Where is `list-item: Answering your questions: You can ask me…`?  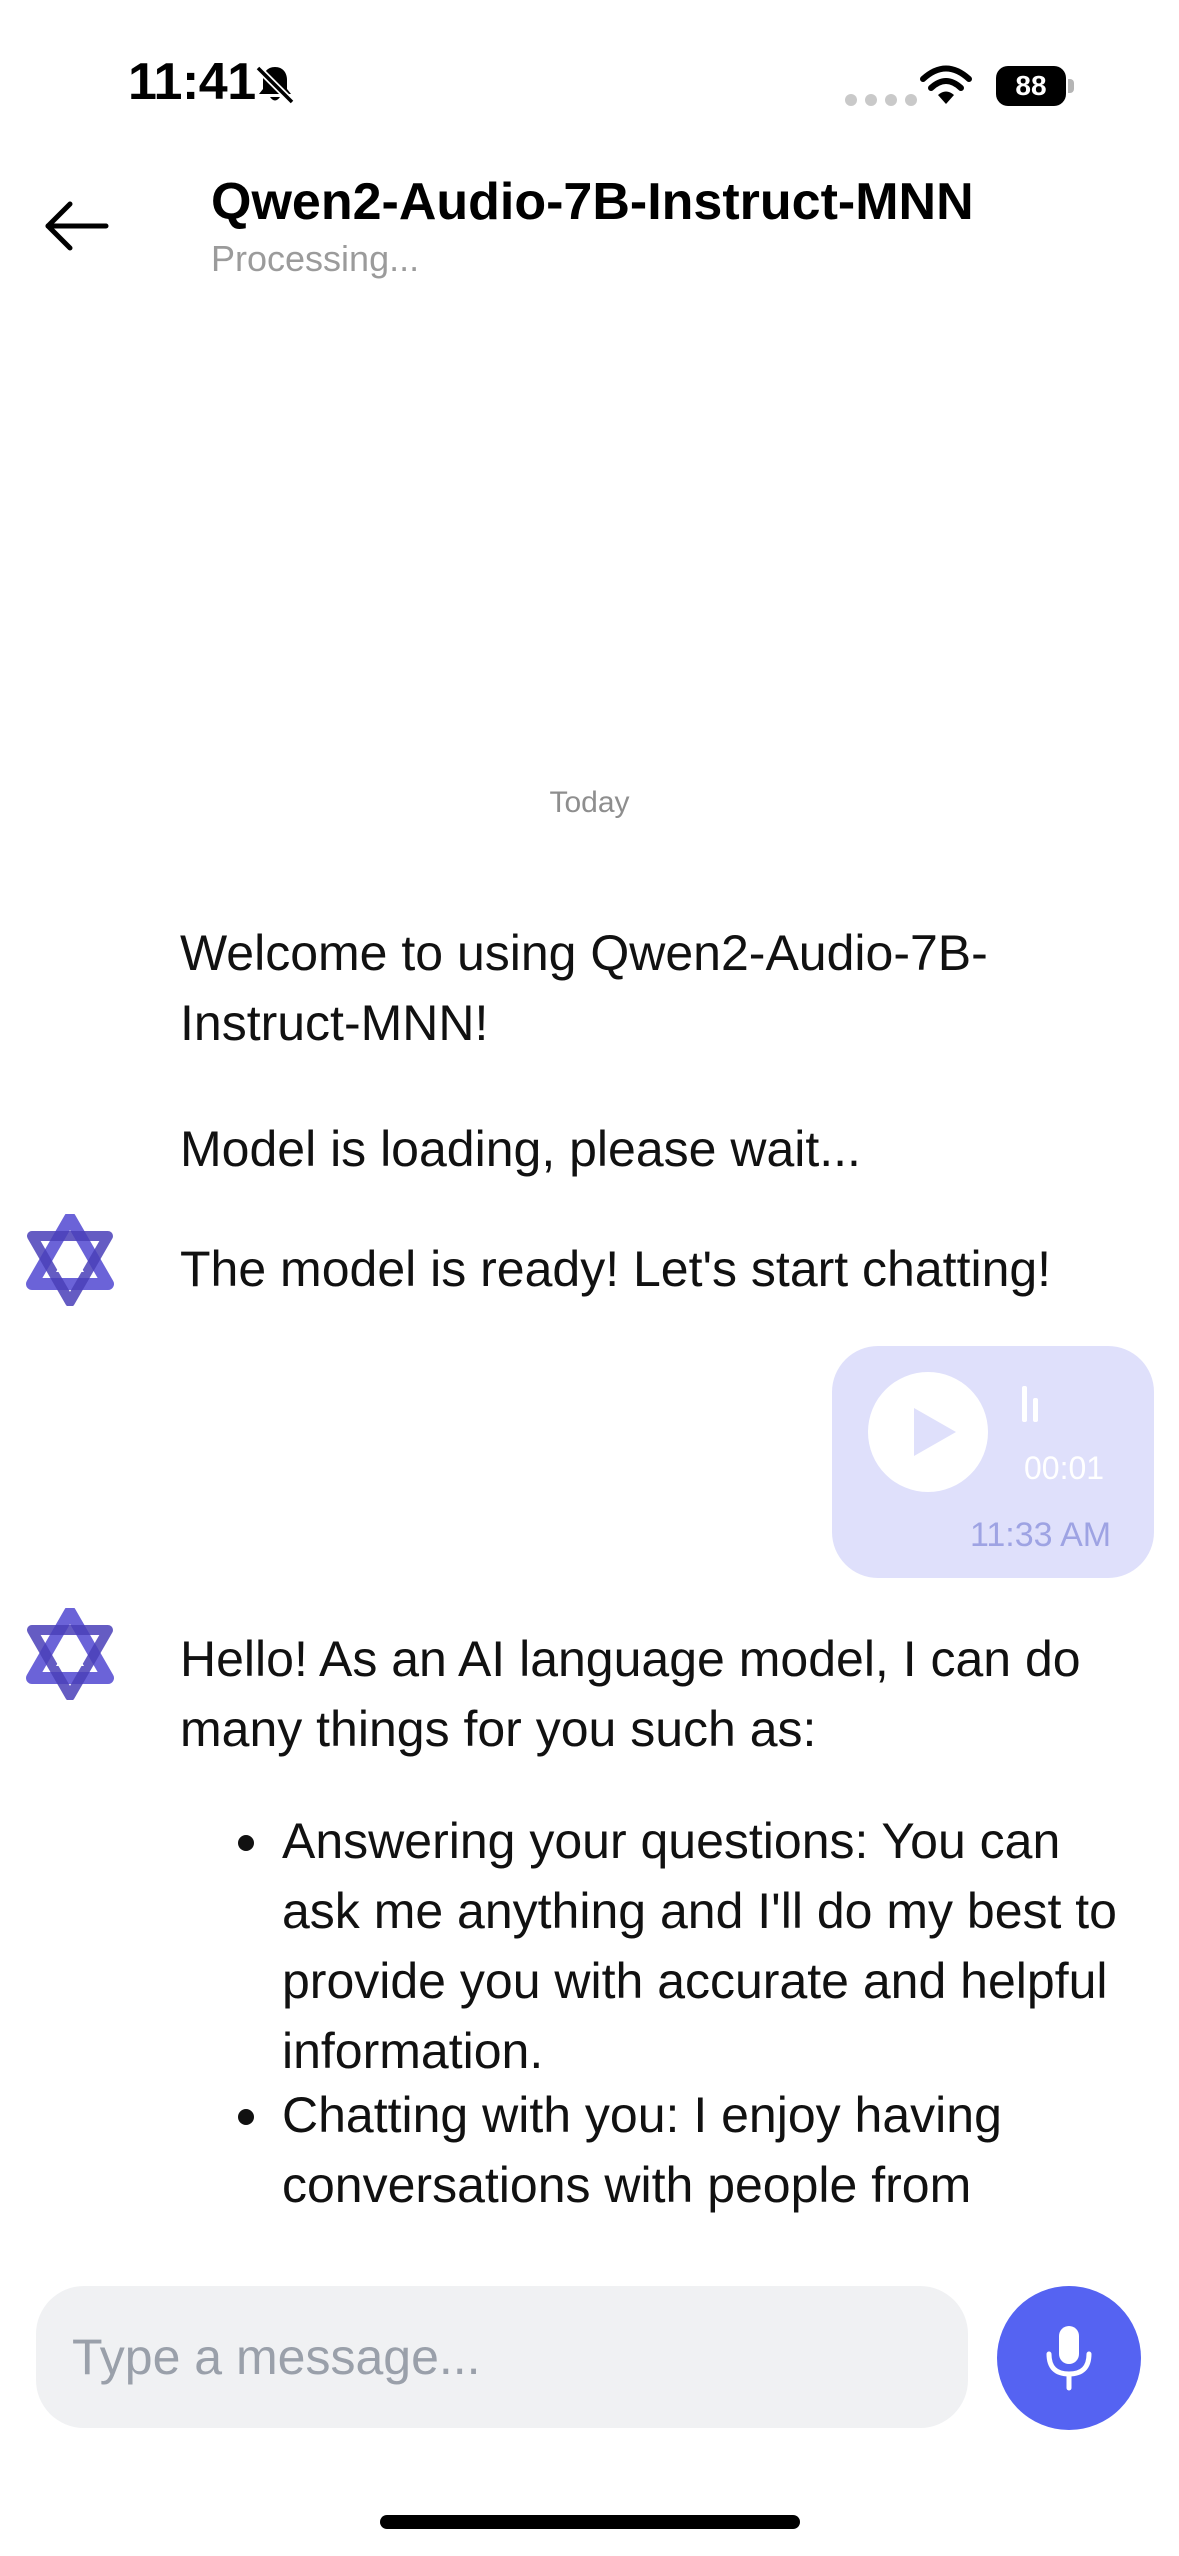
list-item: Answering your questions: You can ask me… is located at coordinates (690, 1946).